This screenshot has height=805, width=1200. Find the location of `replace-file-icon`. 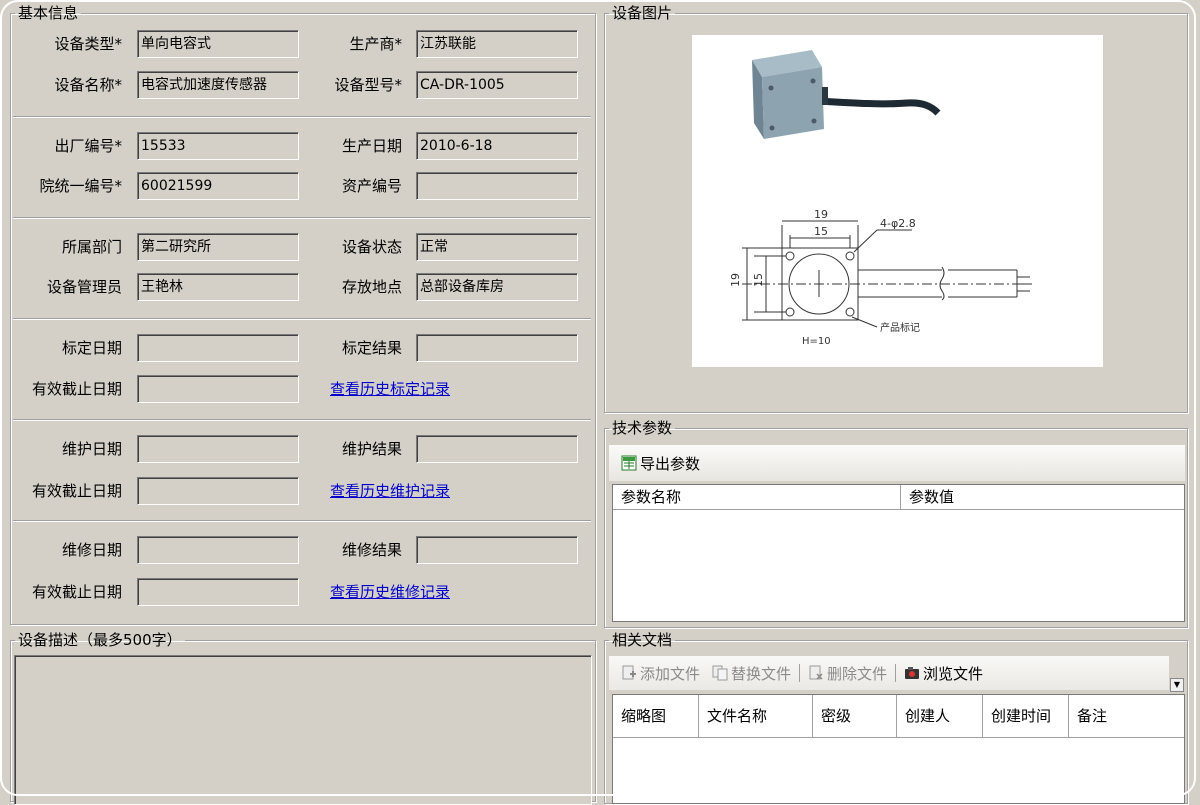

replace-file-icon is located at coordinates (720, 673).